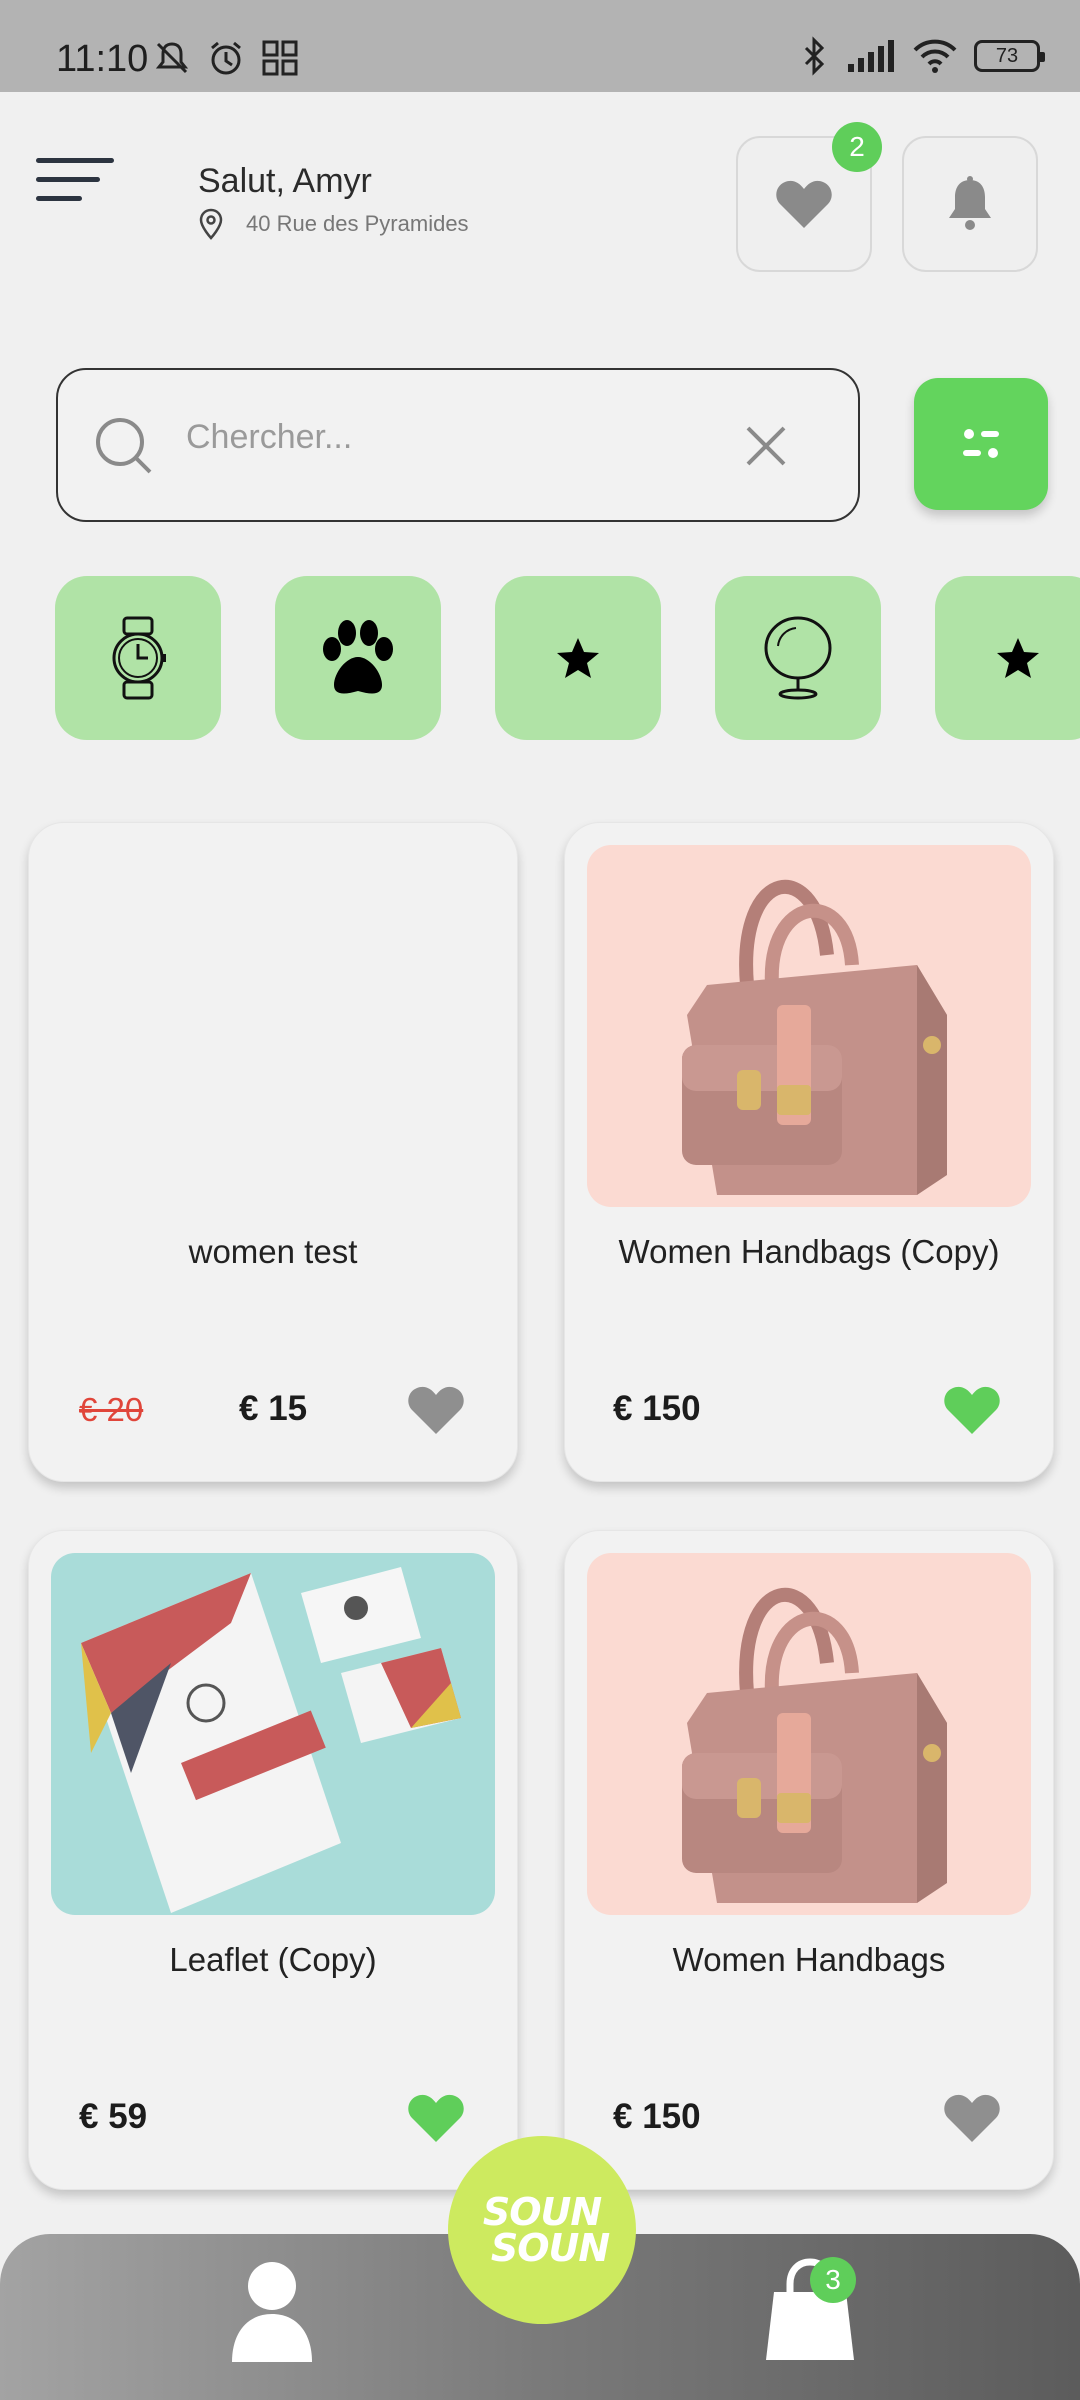 Image resolution: width=1080 pixels, height=2400 pixels. Describe the element at coordinates (285, 181) in the screenshot. I see `greeting-text: Salut, Amyr` at that location.